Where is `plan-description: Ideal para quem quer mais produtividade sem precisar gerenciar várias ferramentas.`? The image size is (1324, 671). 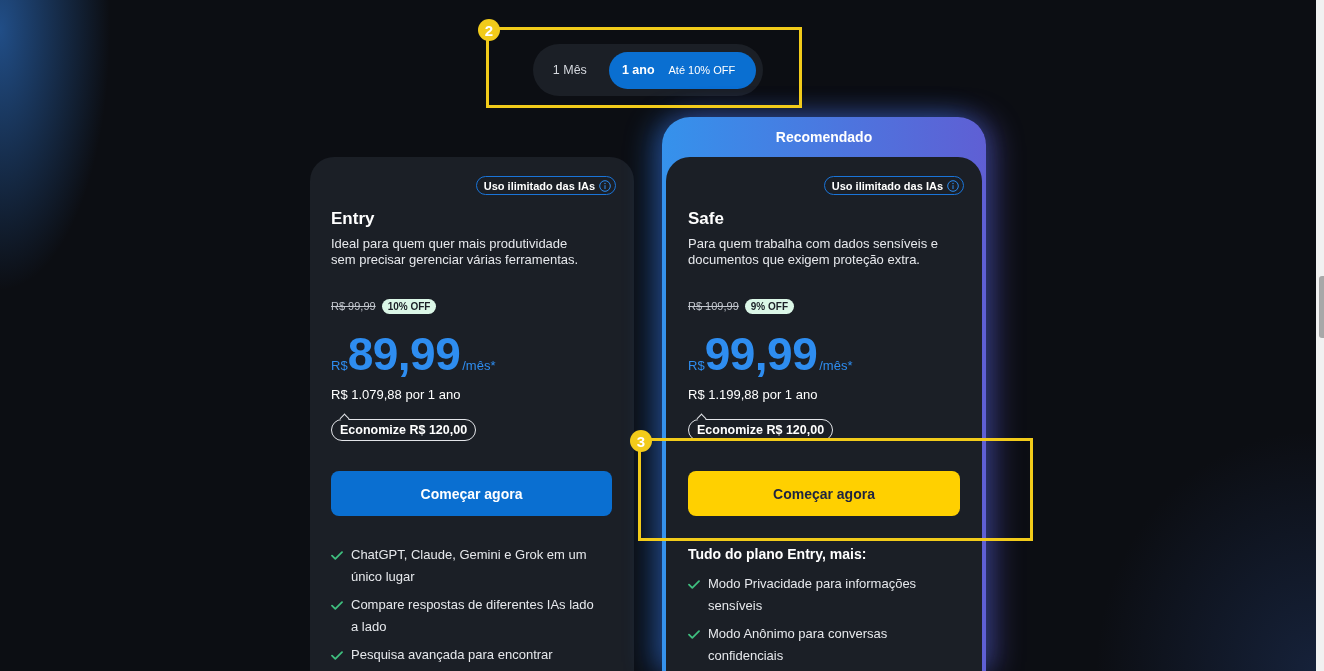
plan-description: Ideal para quem quer mais produtividade sem precisar gerenciar várias ferramentas. is located at coordinates (455, 252).